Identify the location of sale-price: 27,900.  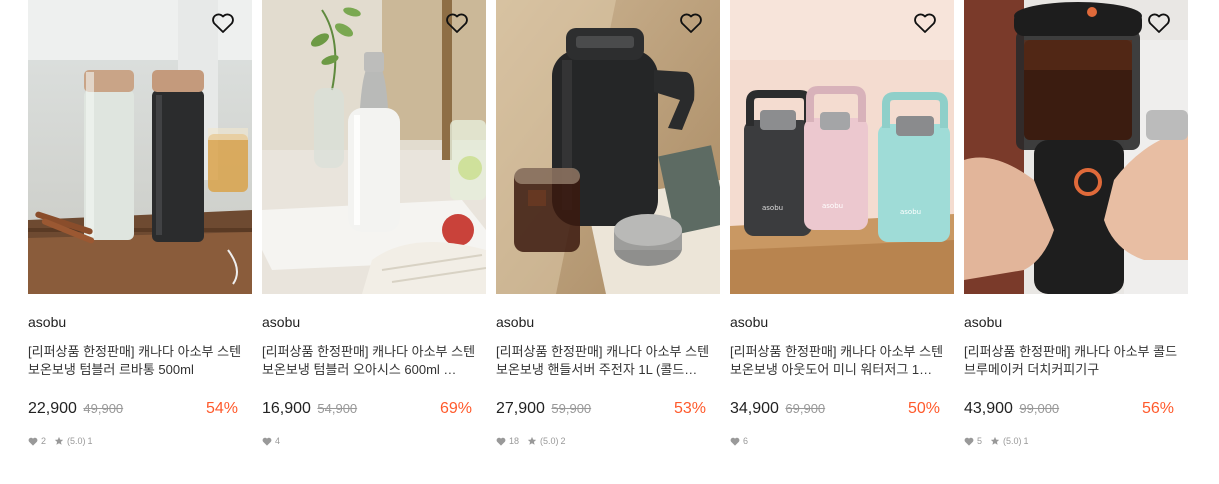
(520, 408).